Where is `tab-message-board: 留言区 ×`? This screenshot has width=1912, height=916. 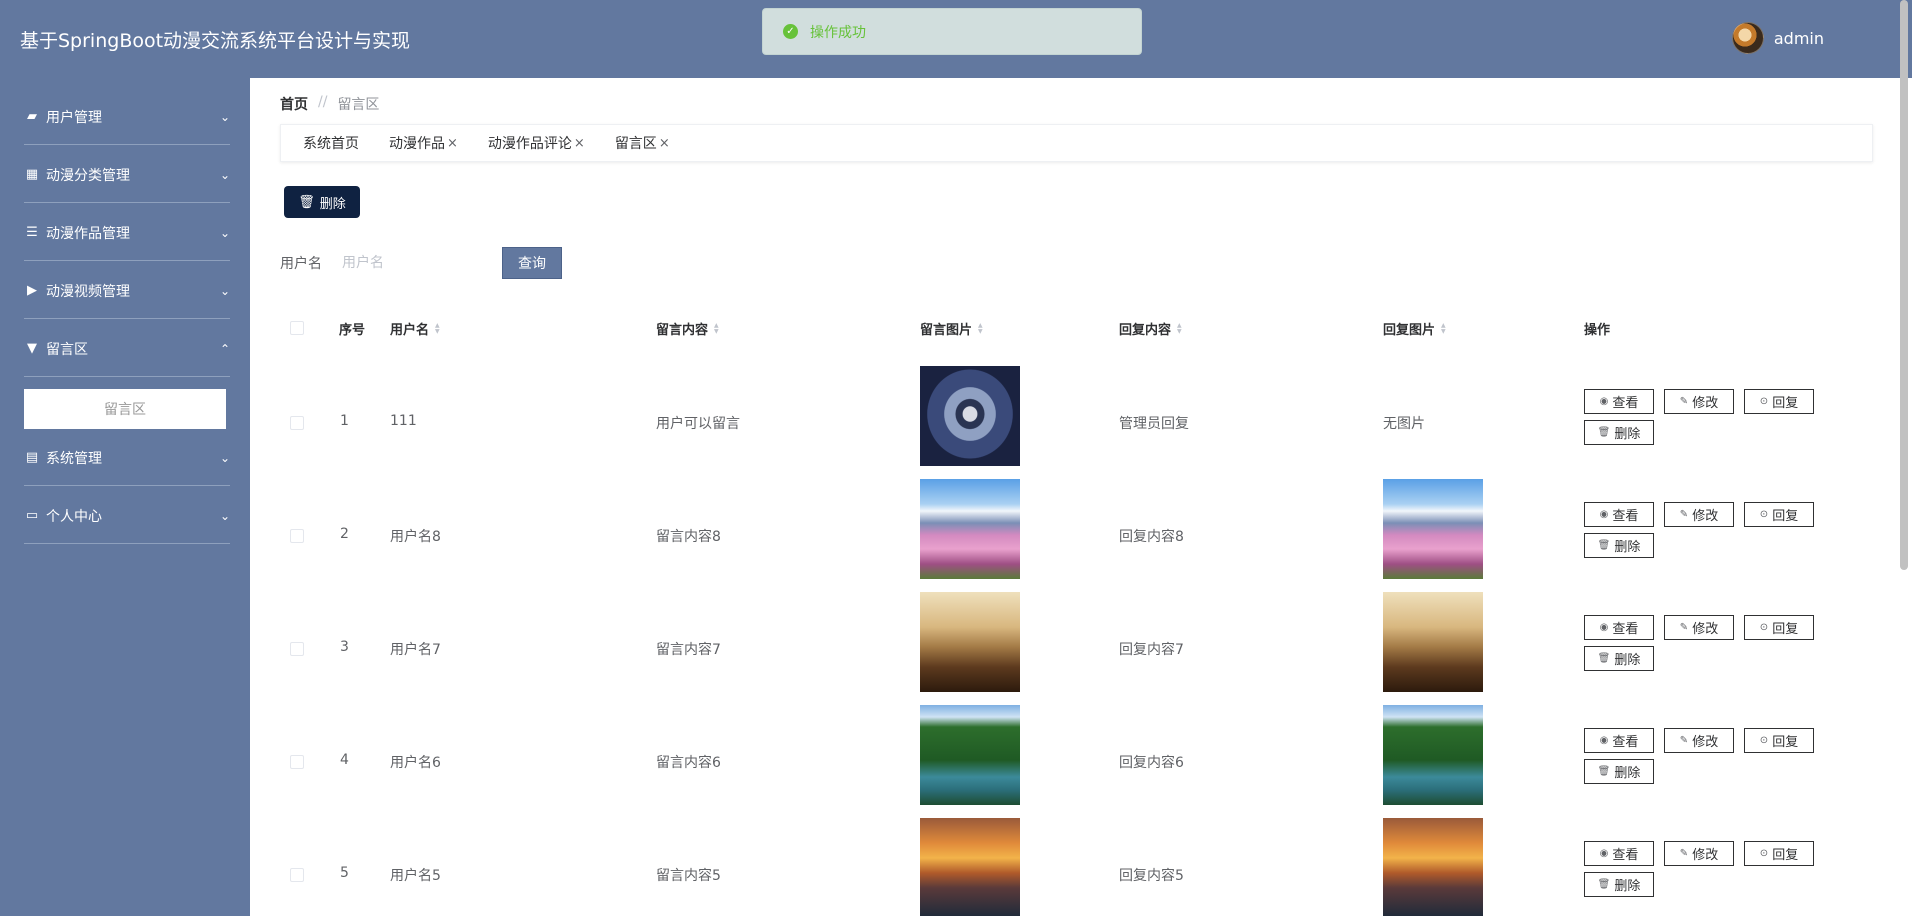
tab-message-board: 留言区 × is located at coordinates (642, 143).